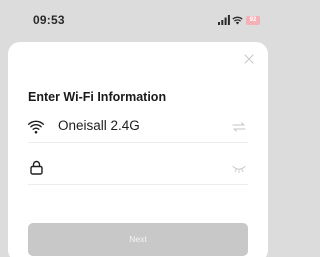  What do you see at coordinates (253, 20) in the screenshot?
I see `battery-icon: 92` at bounding box center [253, 20].